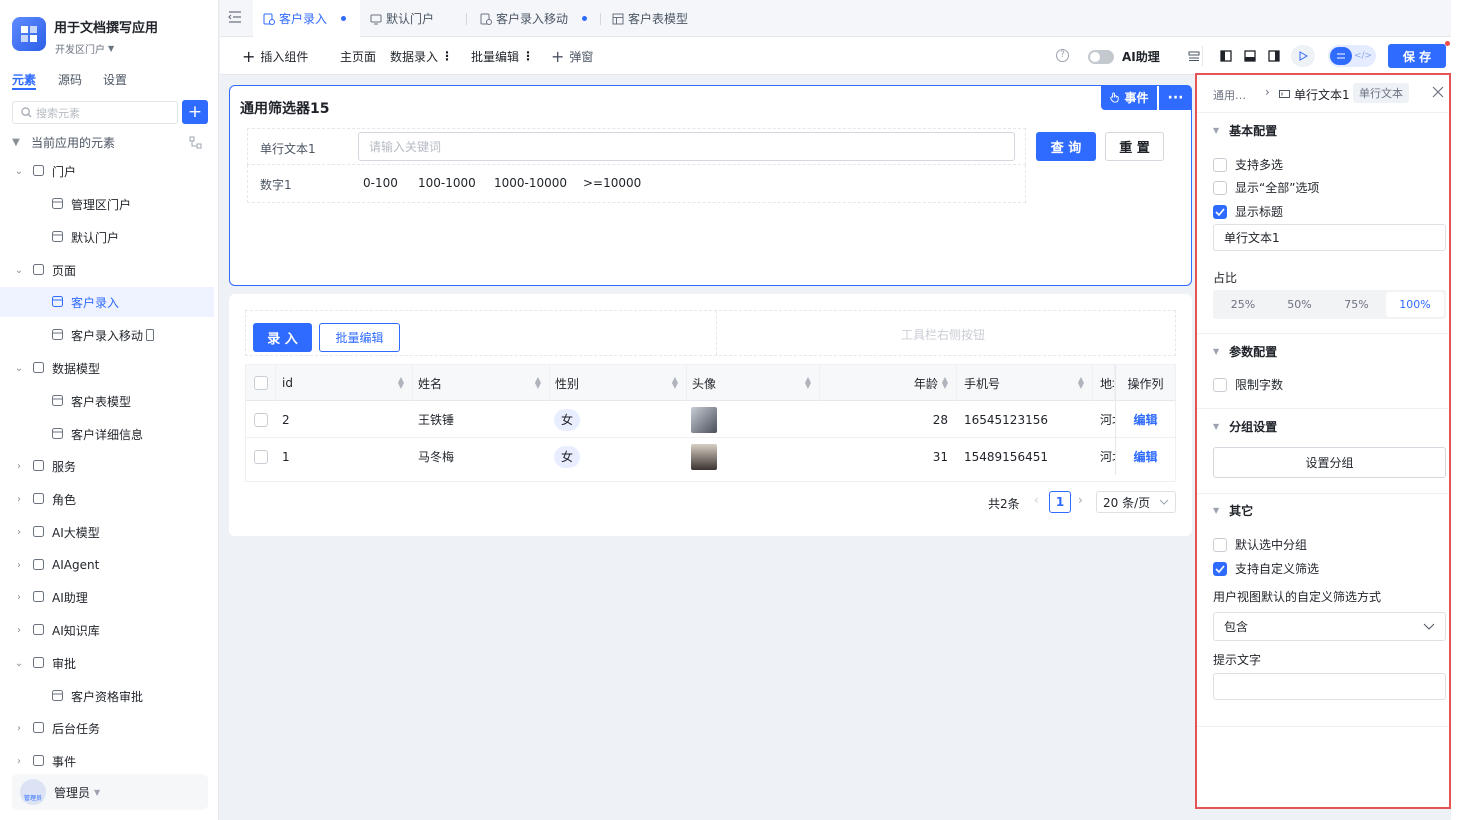 The width and height of the screenshot is (1457, 820). What do you see at coordinates (1341, 56) in the screenshot?
I see `design-mode-icon` at bounding box center [1341, 56].